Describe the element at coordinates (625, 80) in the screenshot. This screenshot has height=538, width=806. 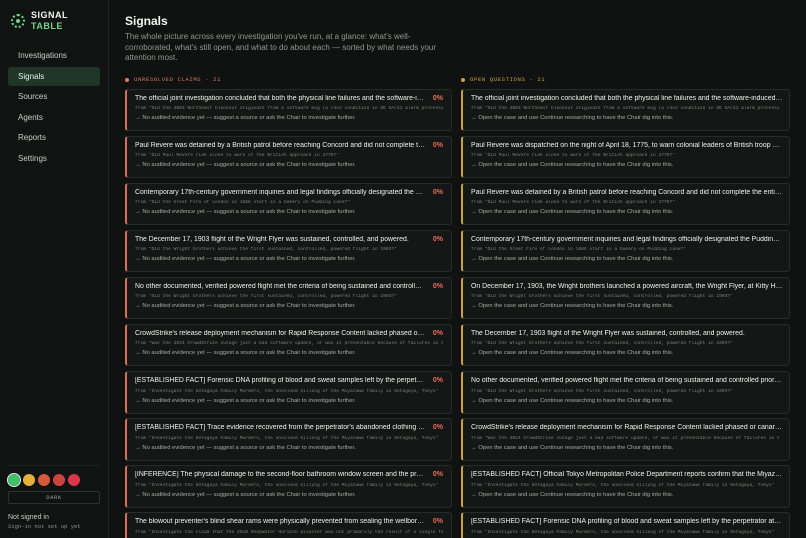
I see `open-questions-heading: OPEN QUESTIONS · 21` at that location.